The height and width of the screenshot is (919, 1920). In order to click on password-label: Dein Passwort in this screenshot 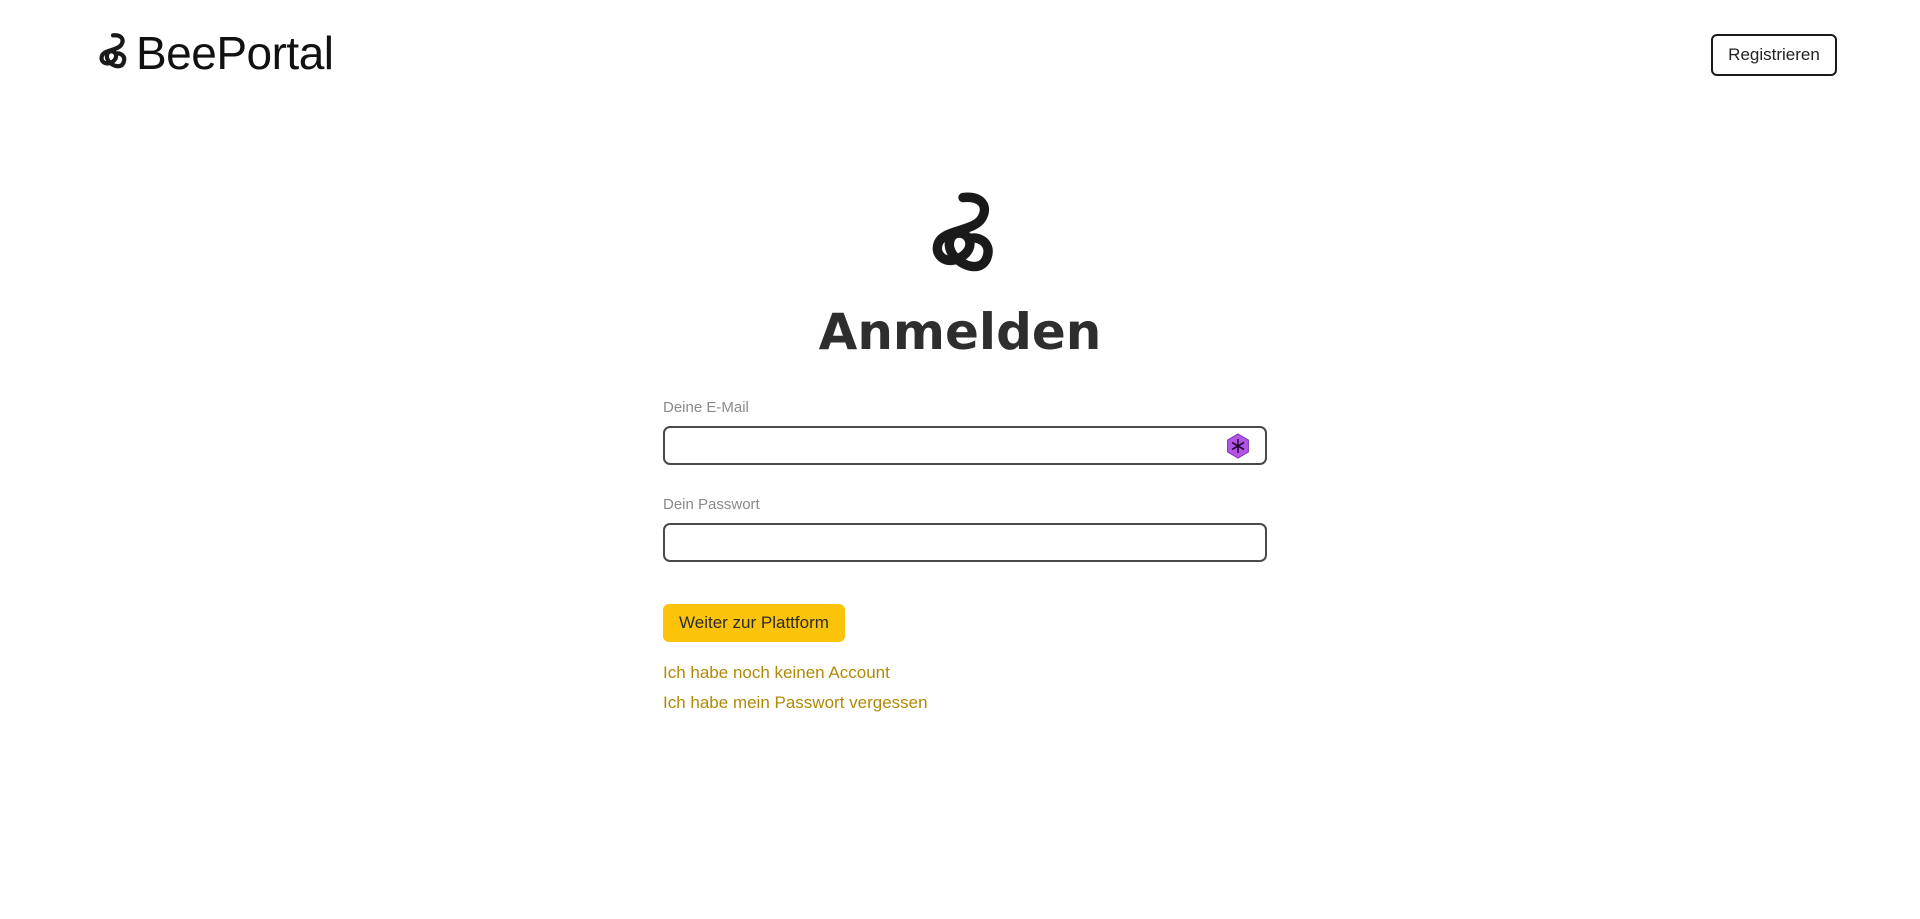, I will do `click(711, 504)`.